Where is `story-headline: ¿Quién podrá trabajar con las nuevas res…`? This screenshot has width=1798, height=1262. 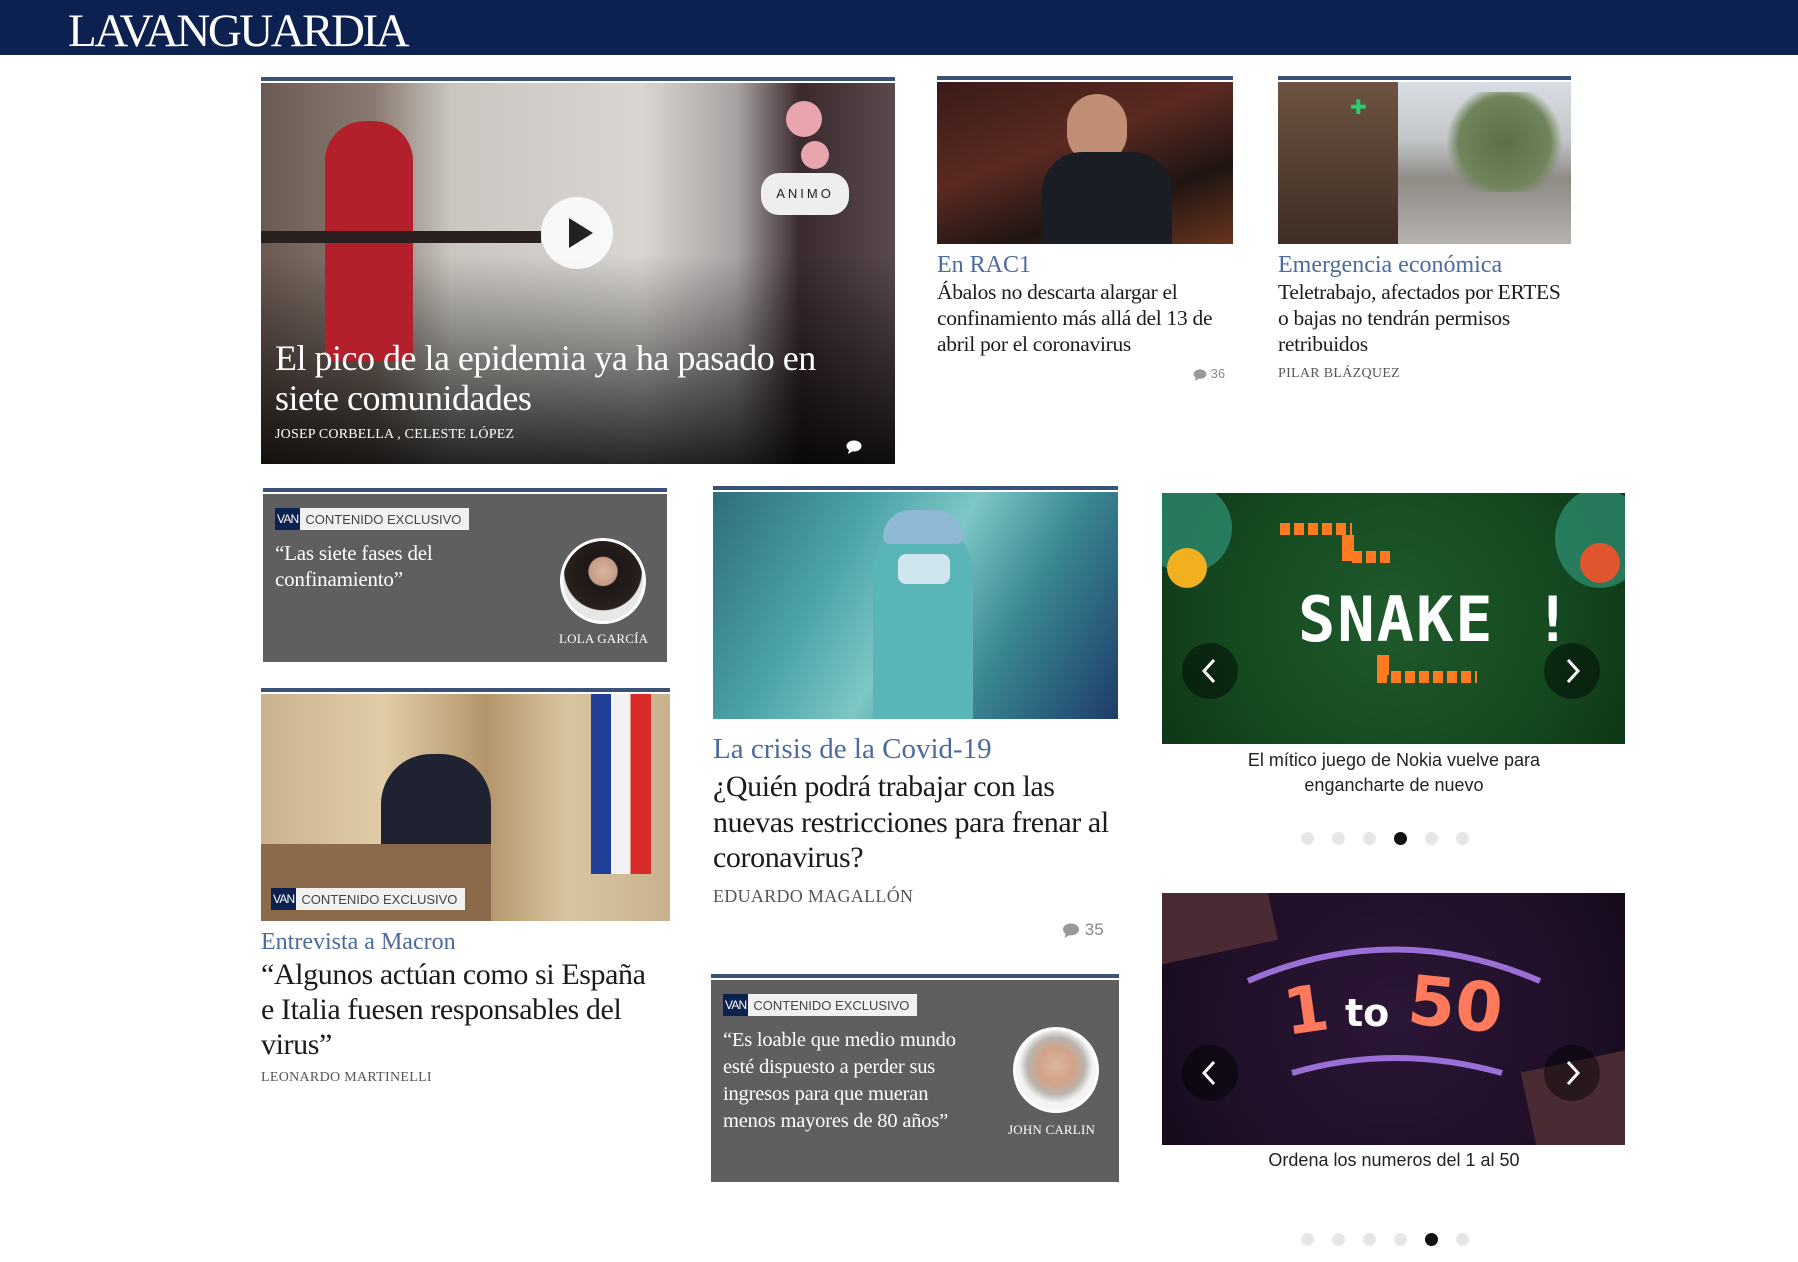
story-headline: ¿Quién podrá trabajar con las nuevas res… is located at coordinates (915, 822).